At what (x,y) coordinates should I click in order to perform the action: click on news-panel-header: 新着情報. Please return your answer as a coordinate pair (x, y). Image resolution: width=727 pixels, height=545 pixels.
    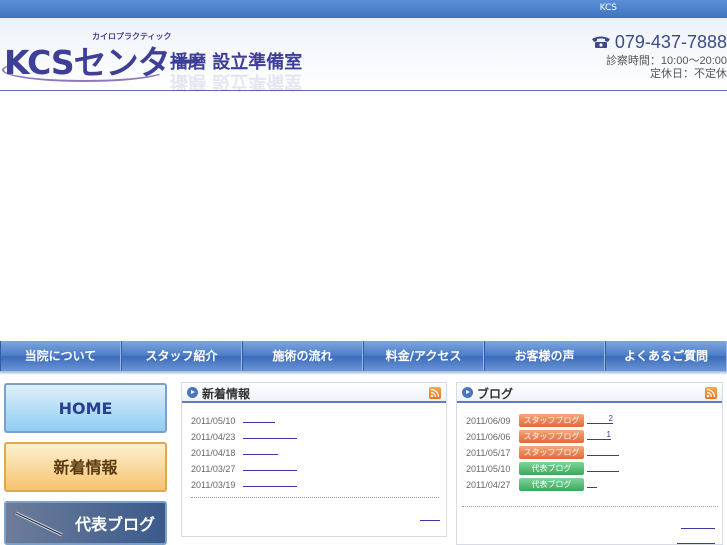
    Looking at the image, I should click on (314, 393).